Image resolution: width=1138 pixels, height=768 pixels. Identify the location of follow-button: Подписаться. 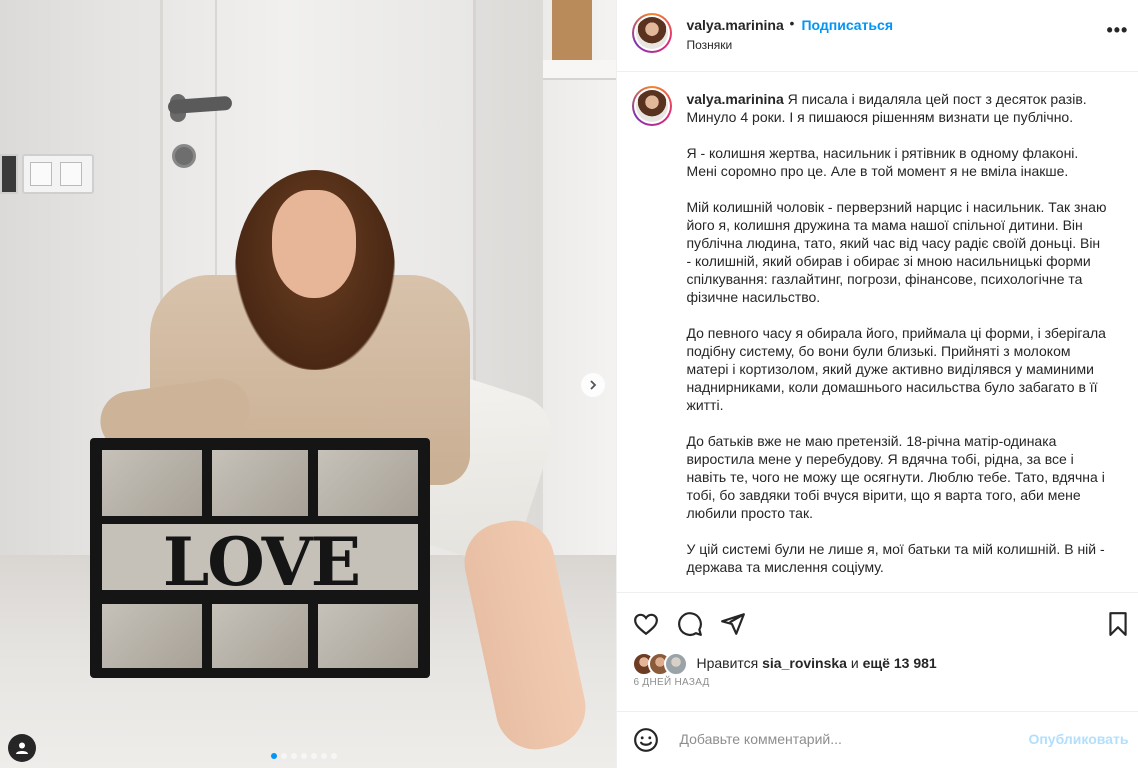
(847, 25).